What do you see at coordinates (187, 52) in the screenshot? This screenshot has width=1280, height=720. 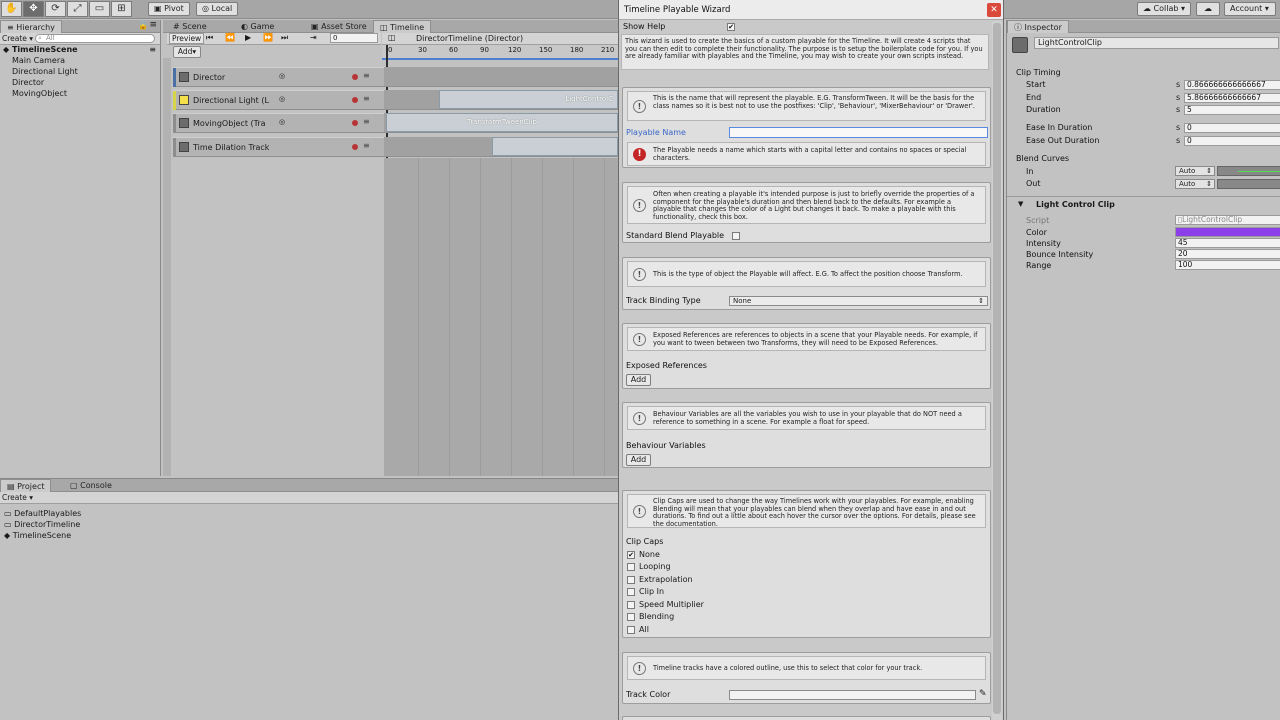 I see `add-track-button: Add▾` at bounding box center [187, 52].